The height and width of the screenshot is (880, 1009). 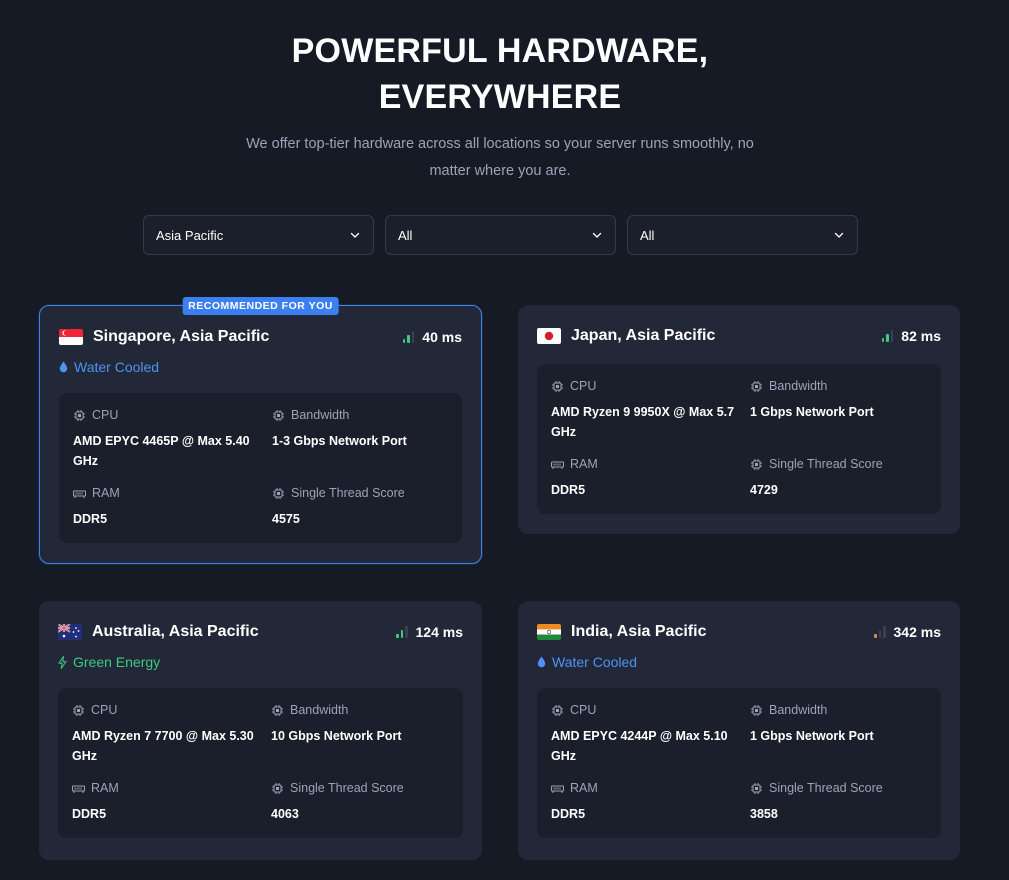 I want to click on ping-value: 124 ms, so click(x=439, y=632).